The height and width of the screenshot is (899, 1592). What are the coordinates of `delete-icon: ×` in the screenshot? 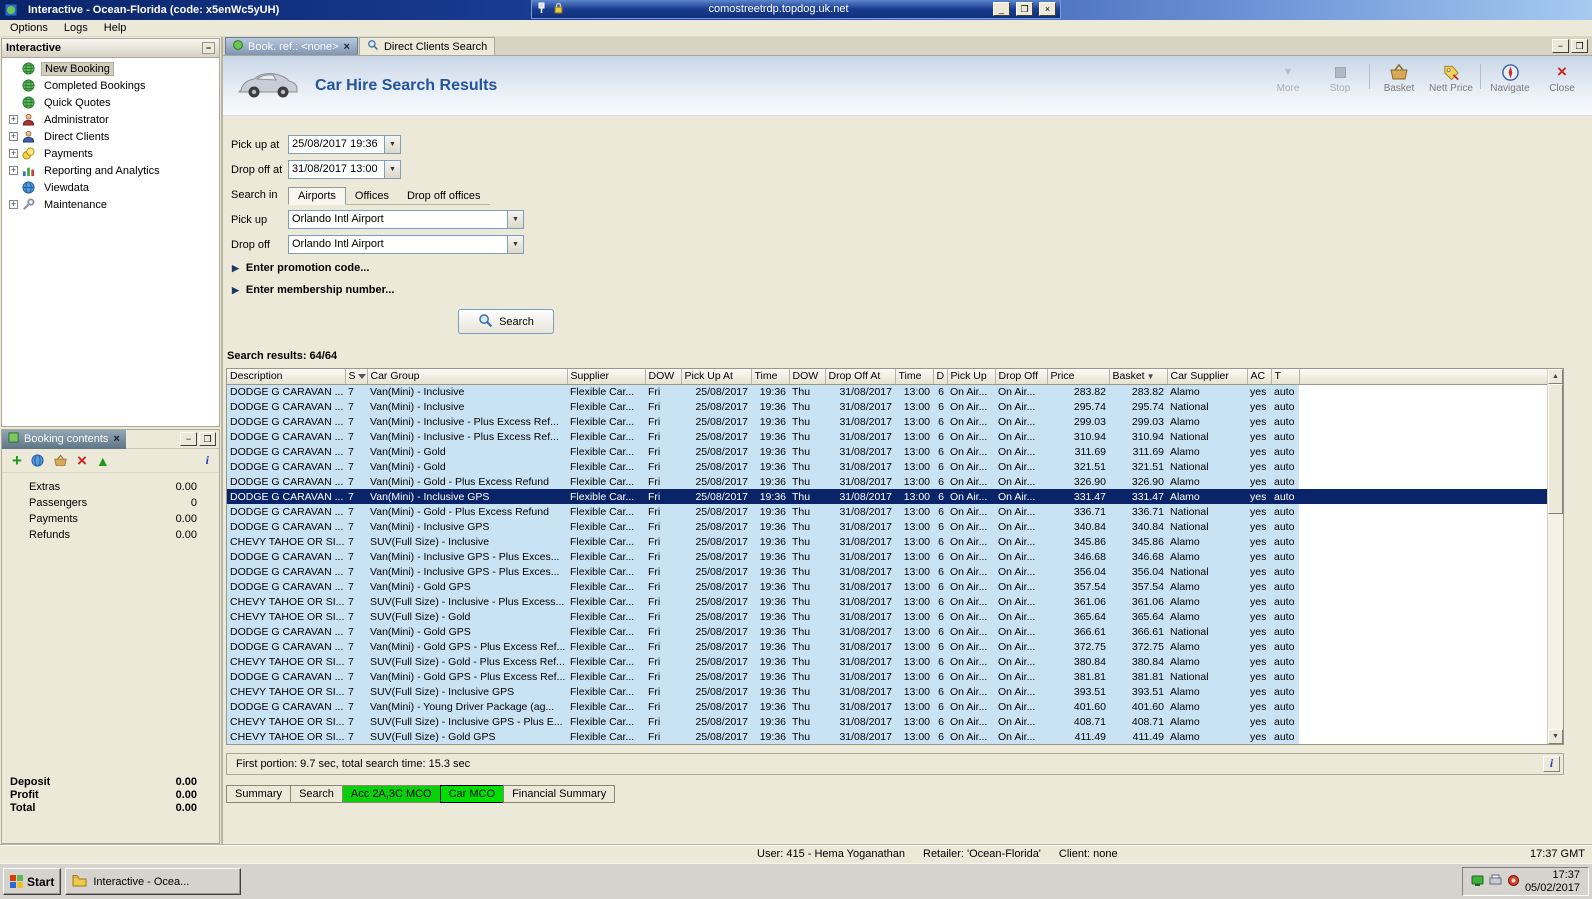 It's located at (82, 460).